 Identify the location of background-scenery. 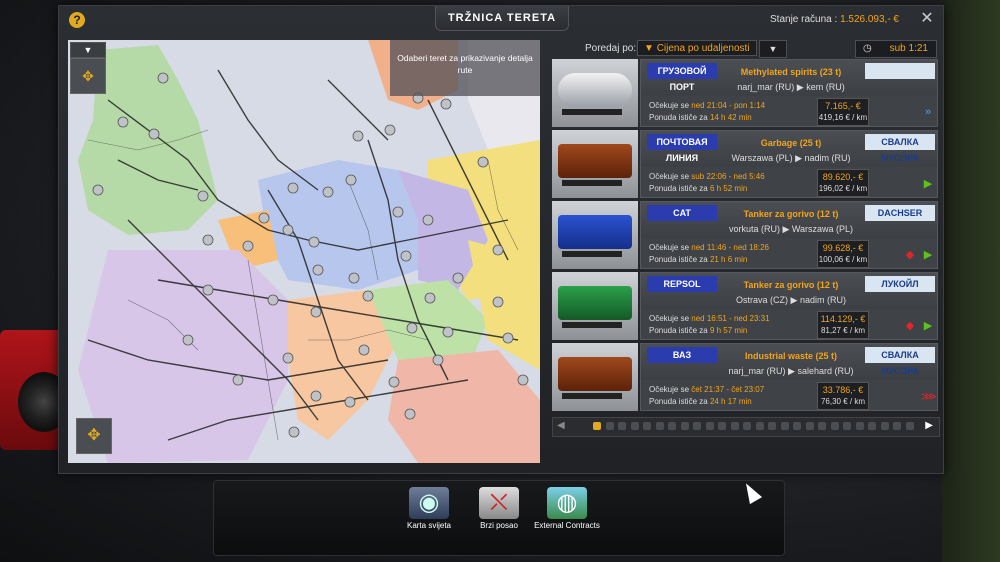
(971, 281).